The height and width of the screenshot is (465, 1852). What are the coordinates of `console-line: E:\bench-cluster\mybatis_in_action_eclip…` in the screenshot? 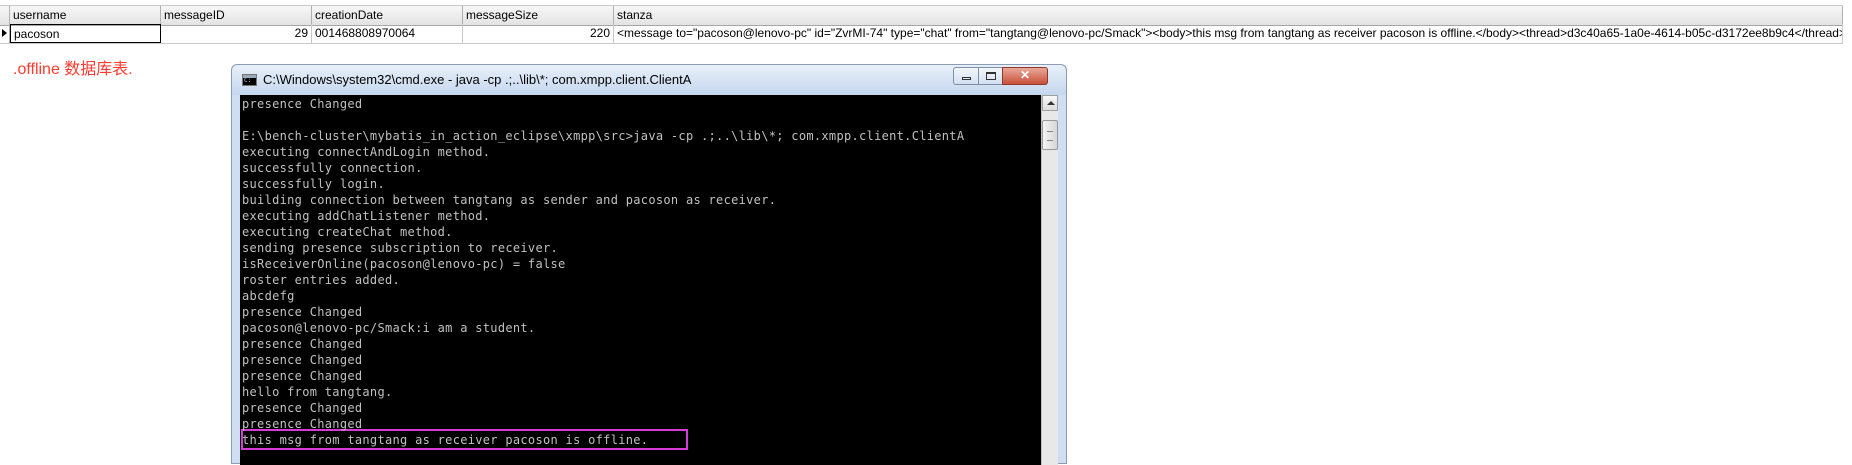 It's located at (603, 136).